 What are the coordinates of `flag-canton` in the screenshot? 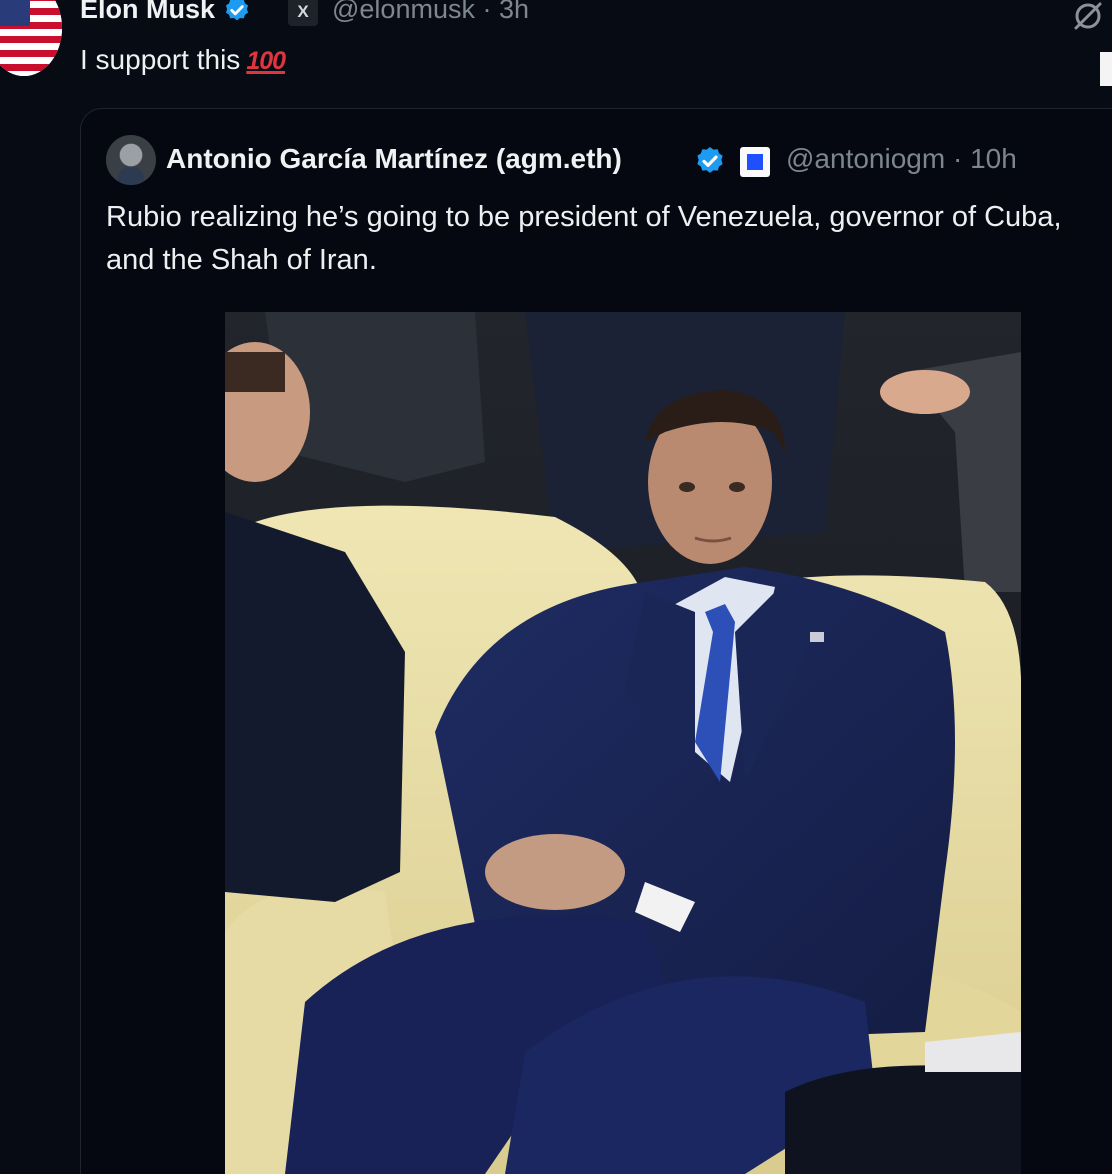 It's located at (15, 13).